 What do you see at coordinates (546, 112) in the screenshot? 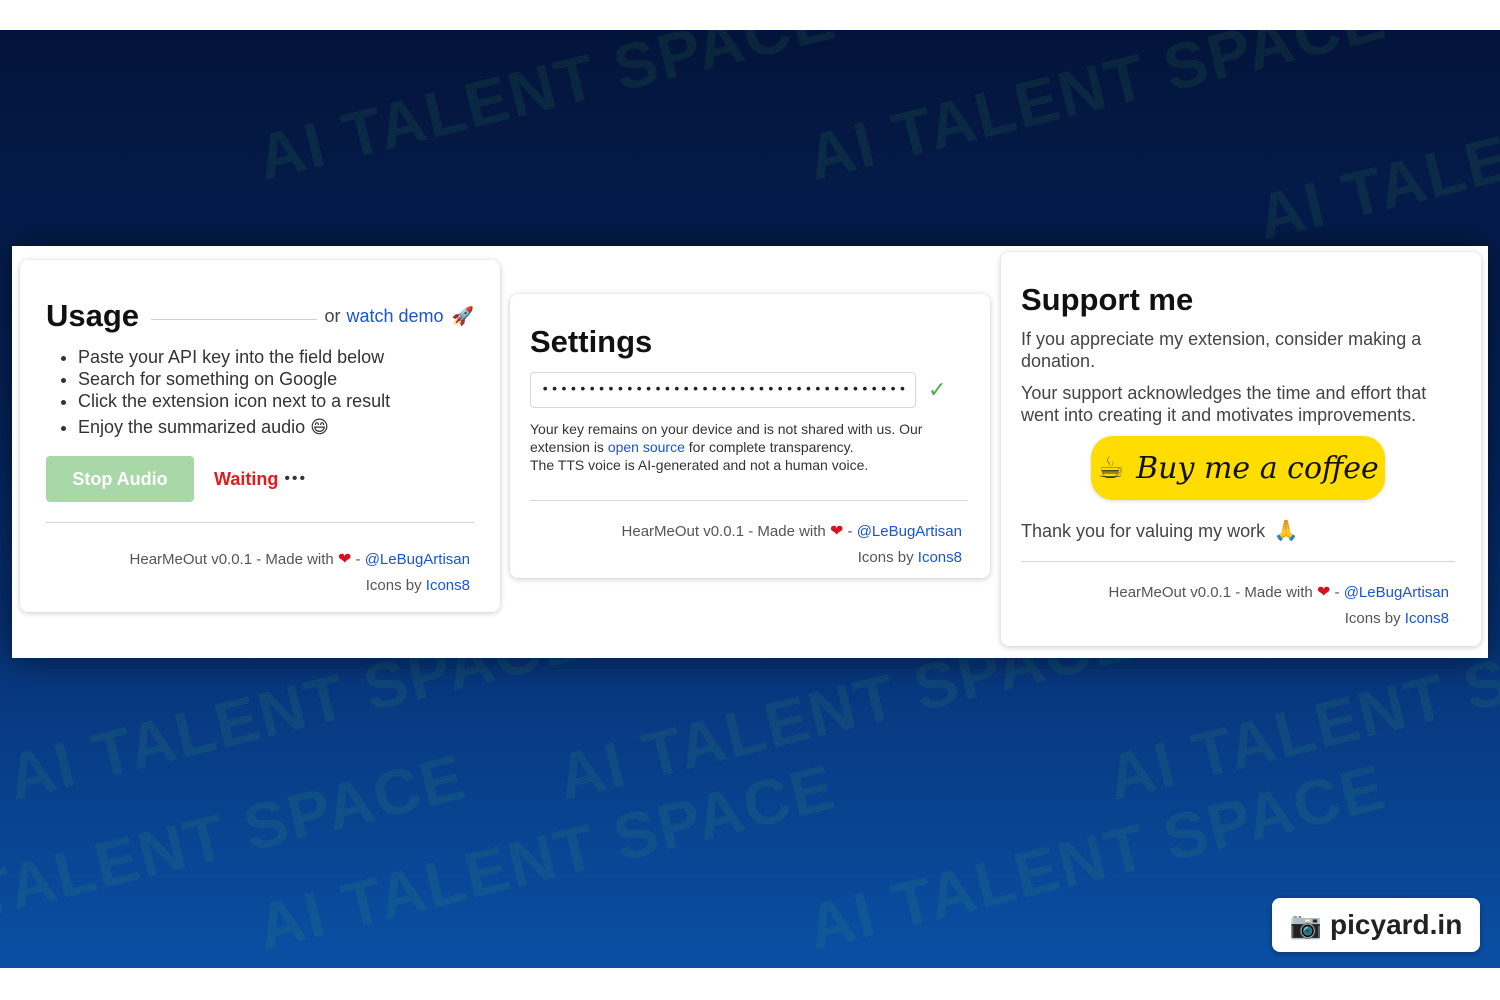
I see `watermark-text: AI TALENT SPACE` at bounding box center [546, 112].